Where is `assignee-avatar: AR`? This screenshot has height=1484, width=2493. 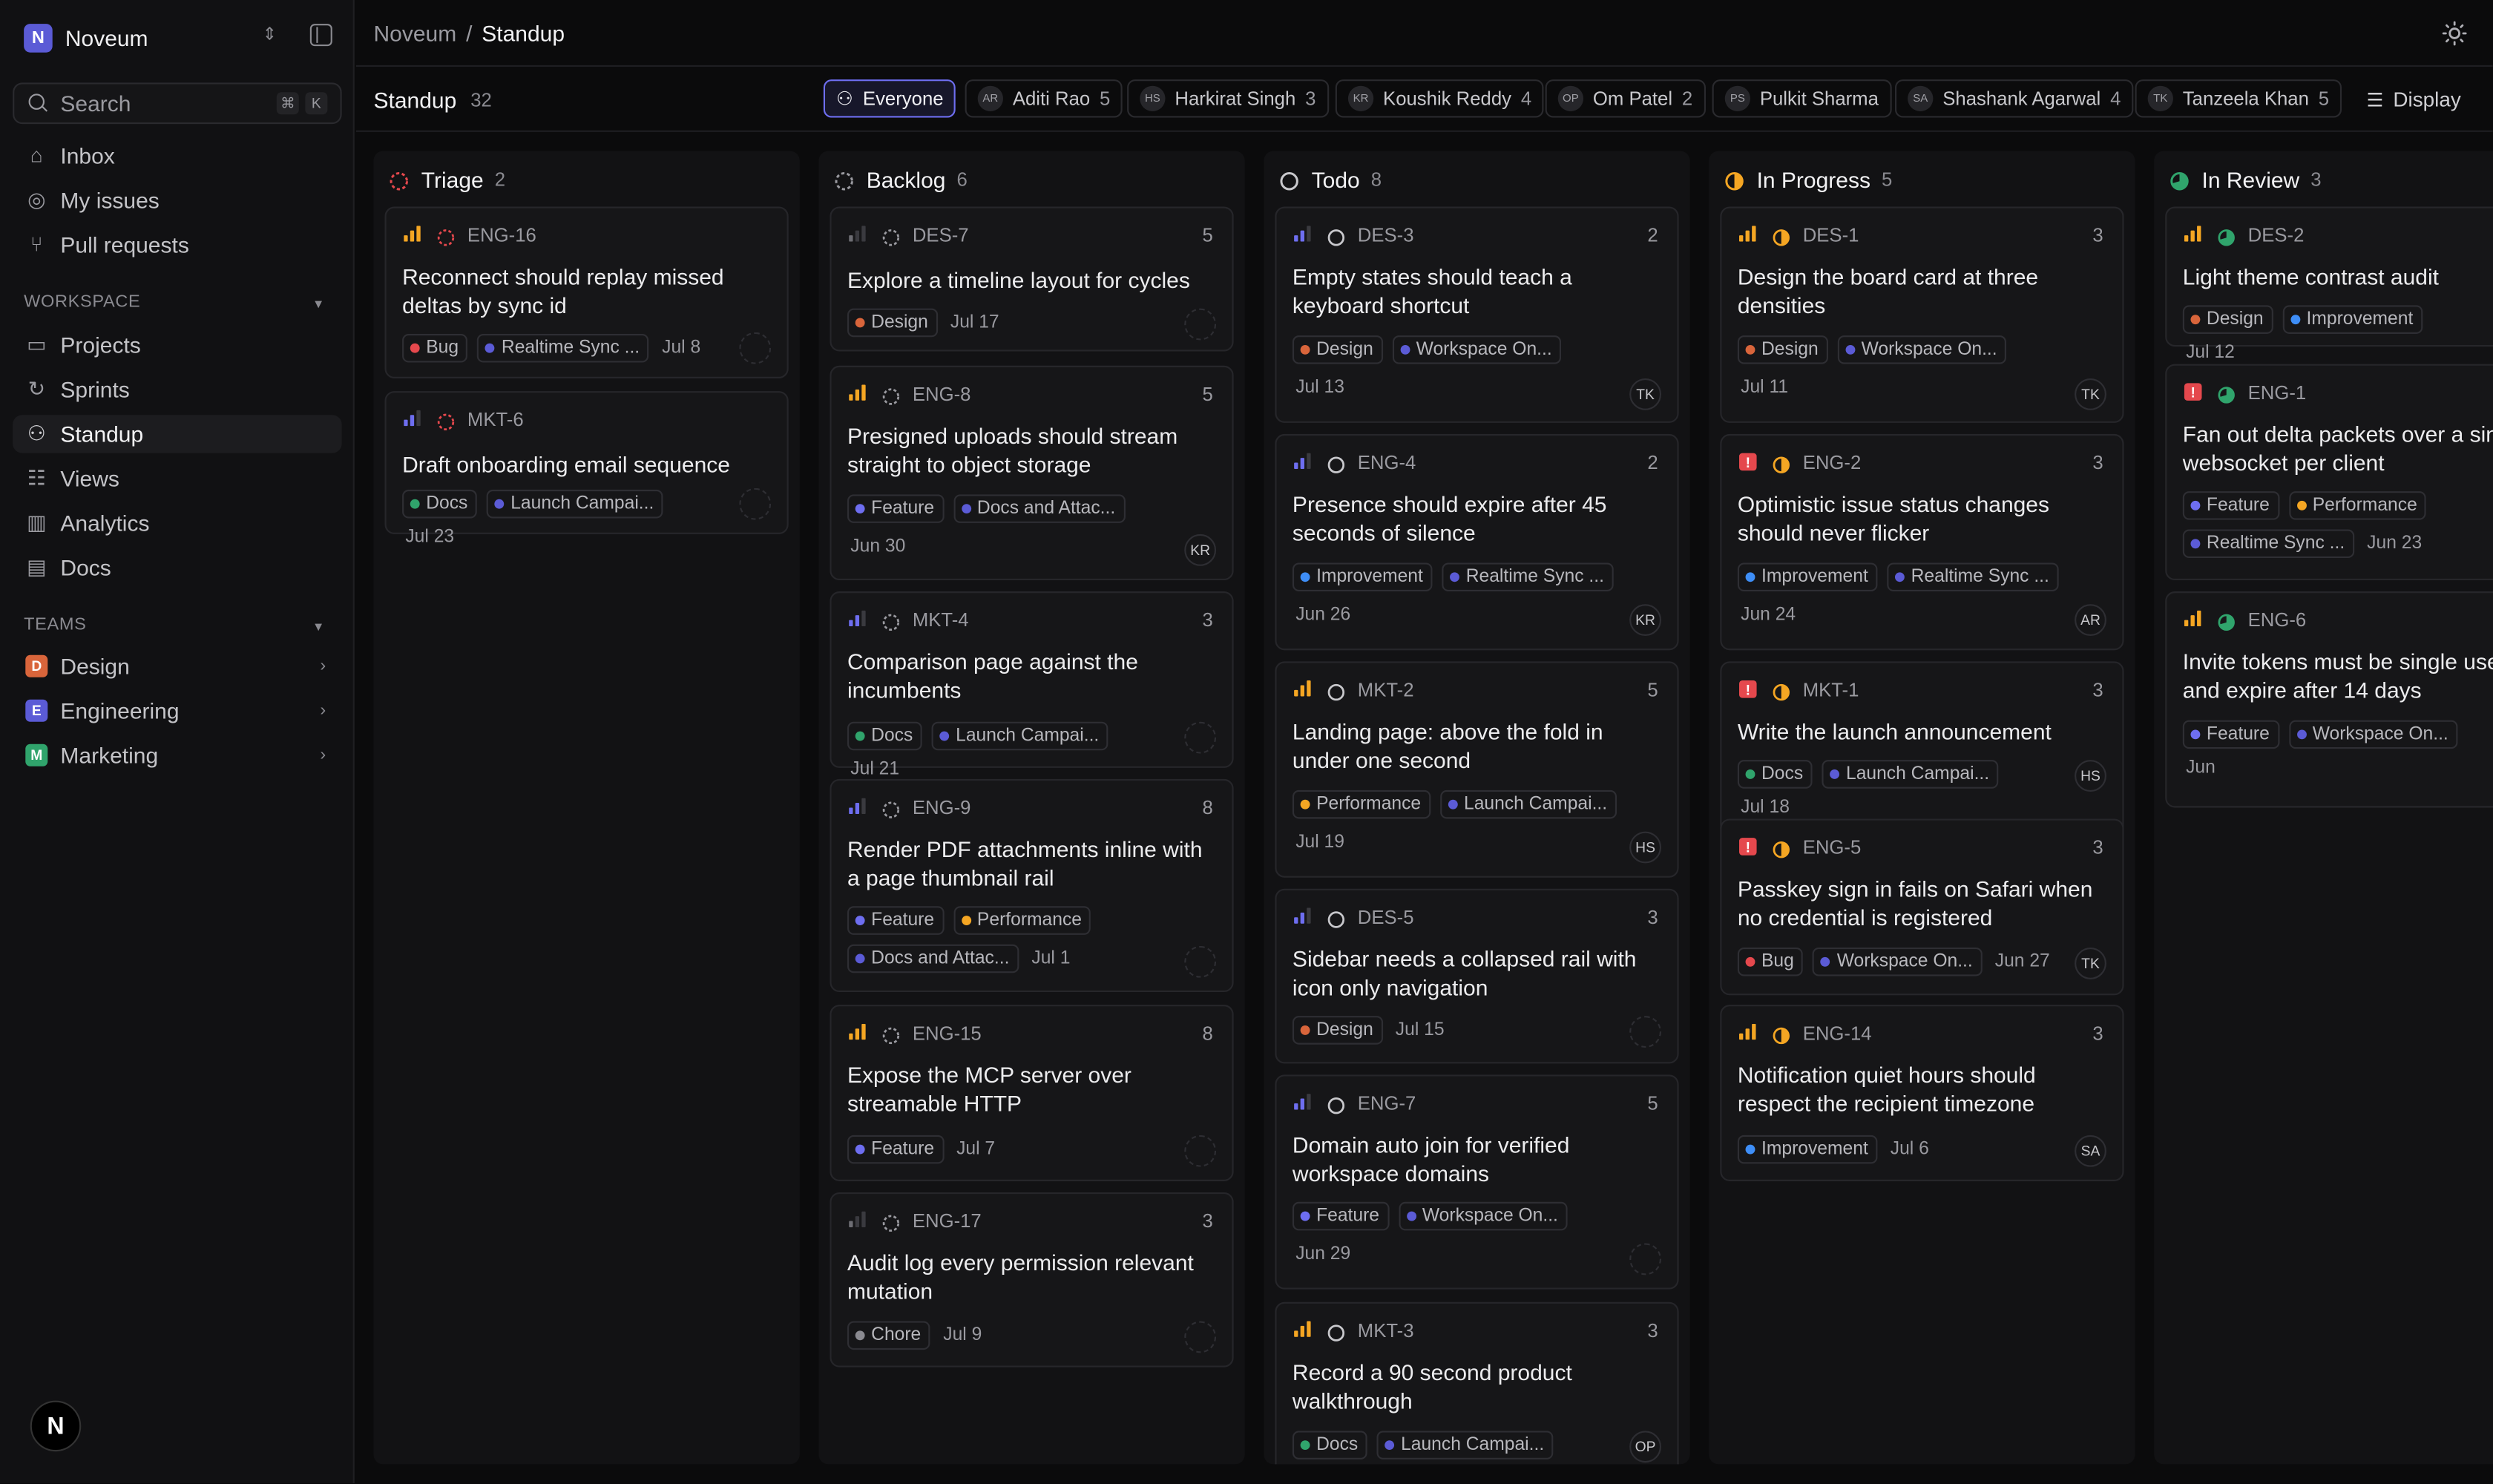
assignee-avatar: AR is located at coordinates (2090, 620).